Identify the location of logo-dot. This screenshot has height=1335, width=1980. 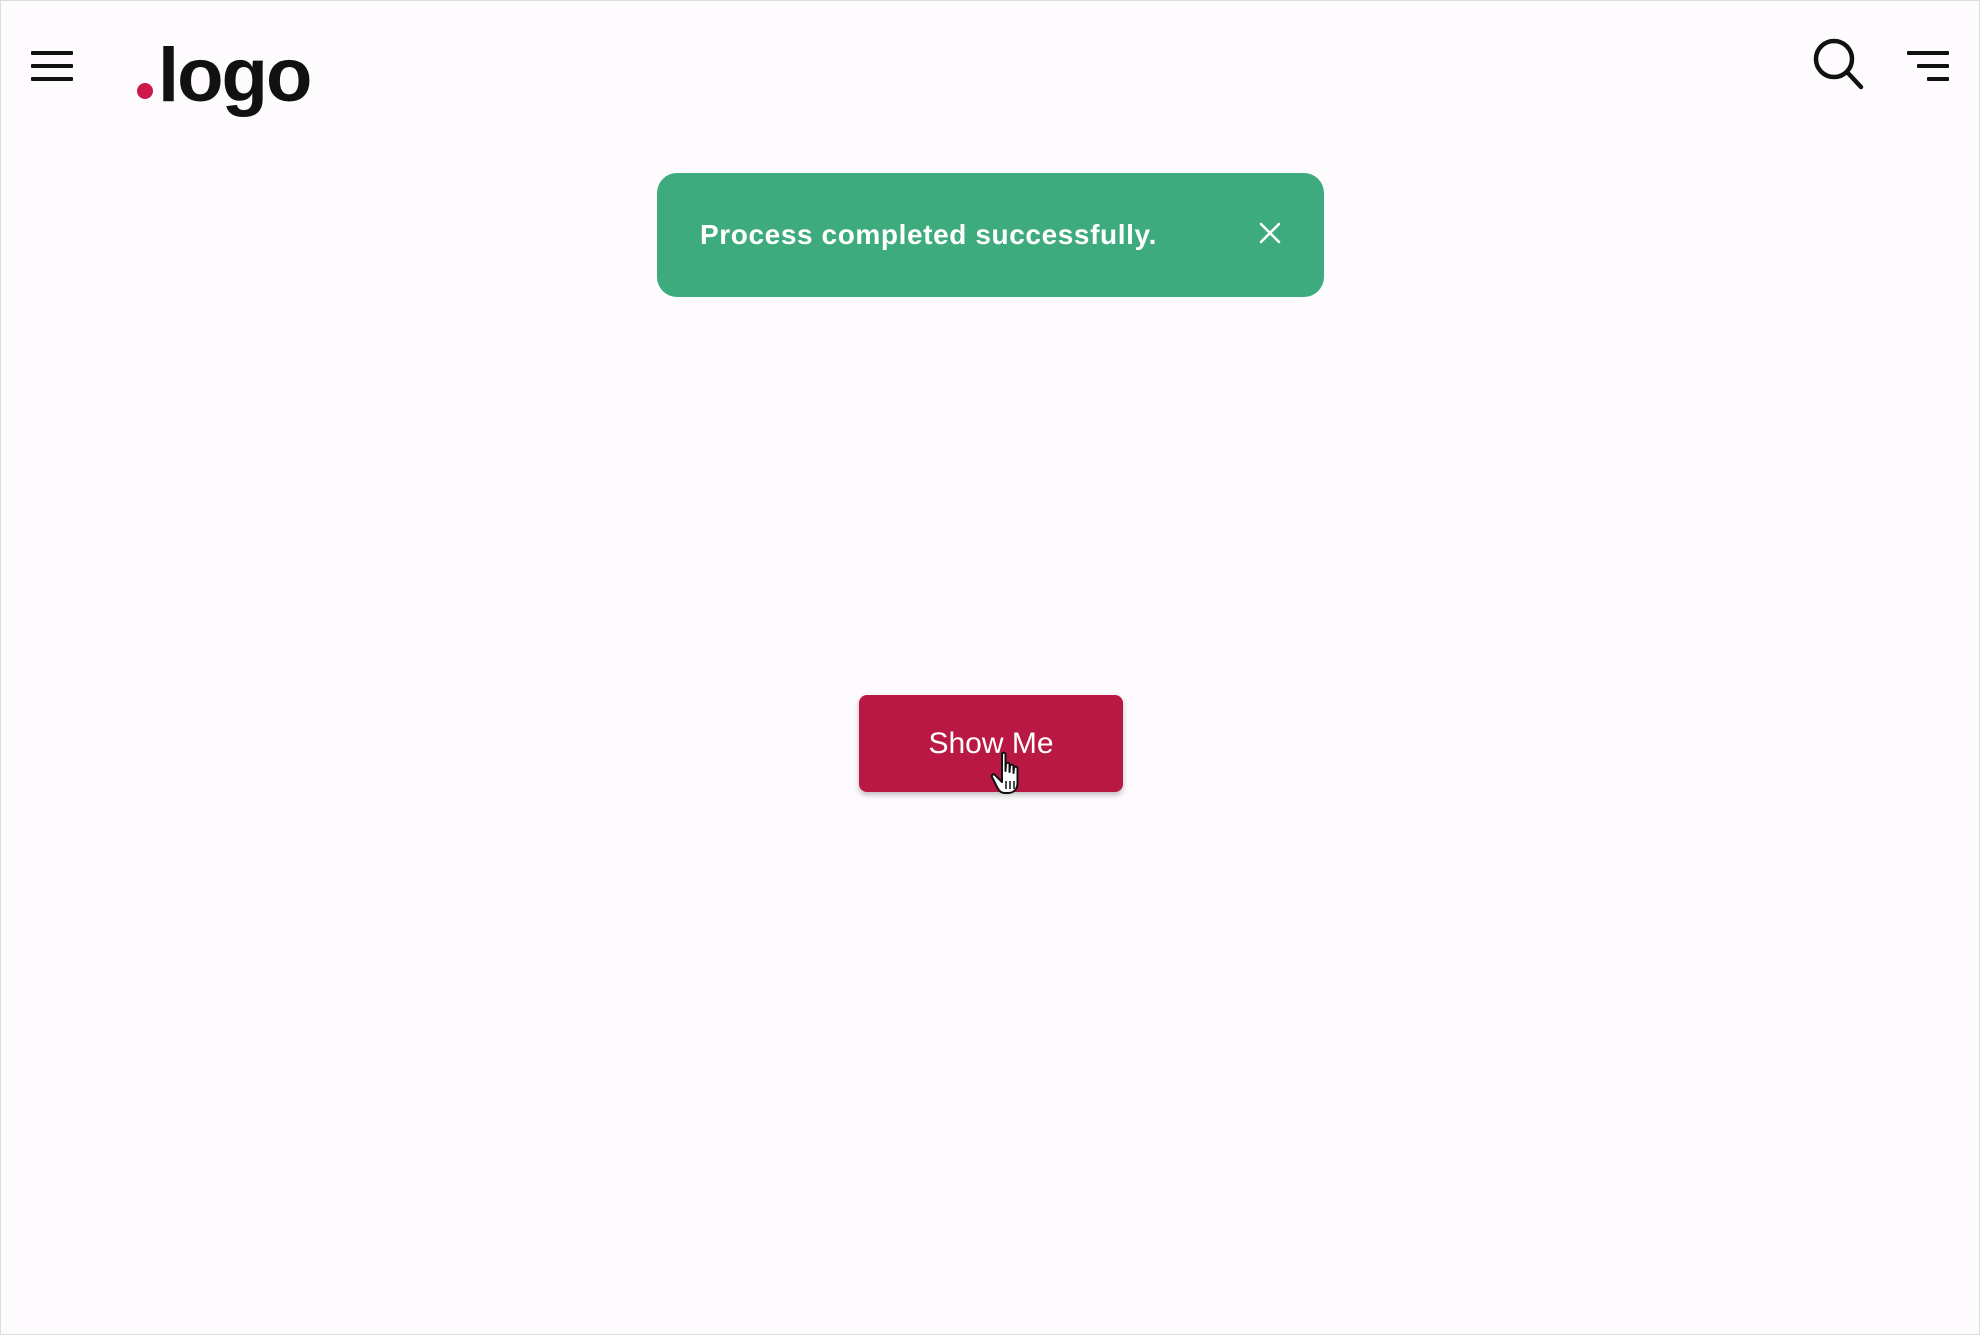
(145, 91).